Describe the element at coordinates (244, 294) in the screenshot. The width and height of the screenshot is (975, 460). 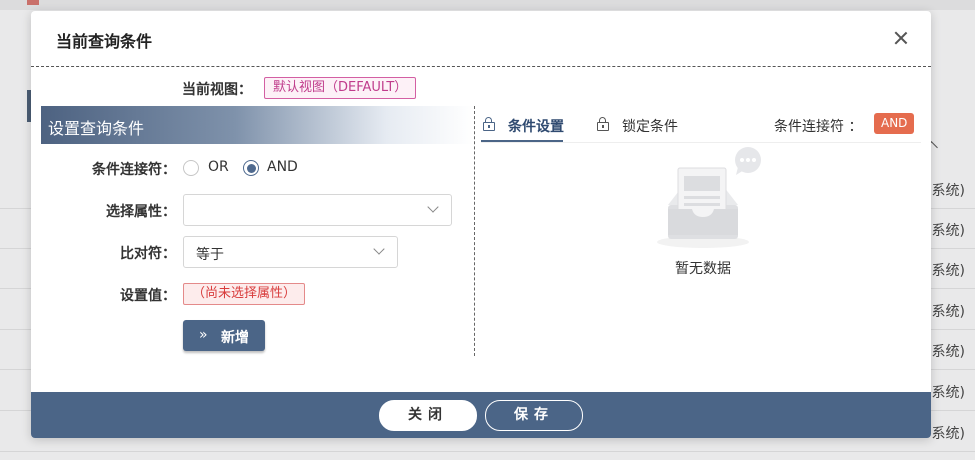
I see `set-value-placeholder: （尚未选择属性）` at that location.